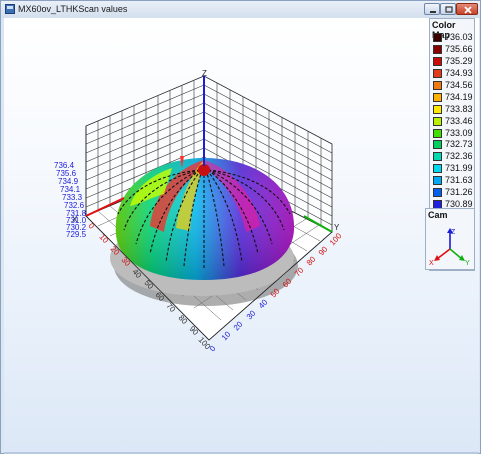 This screenshot has width=481, height=454. What do you see at coordinates (240, 9) in the screenshot?
I see `title-bar: MX60ov_LTHKScan values` at bounding box center [240, 9].